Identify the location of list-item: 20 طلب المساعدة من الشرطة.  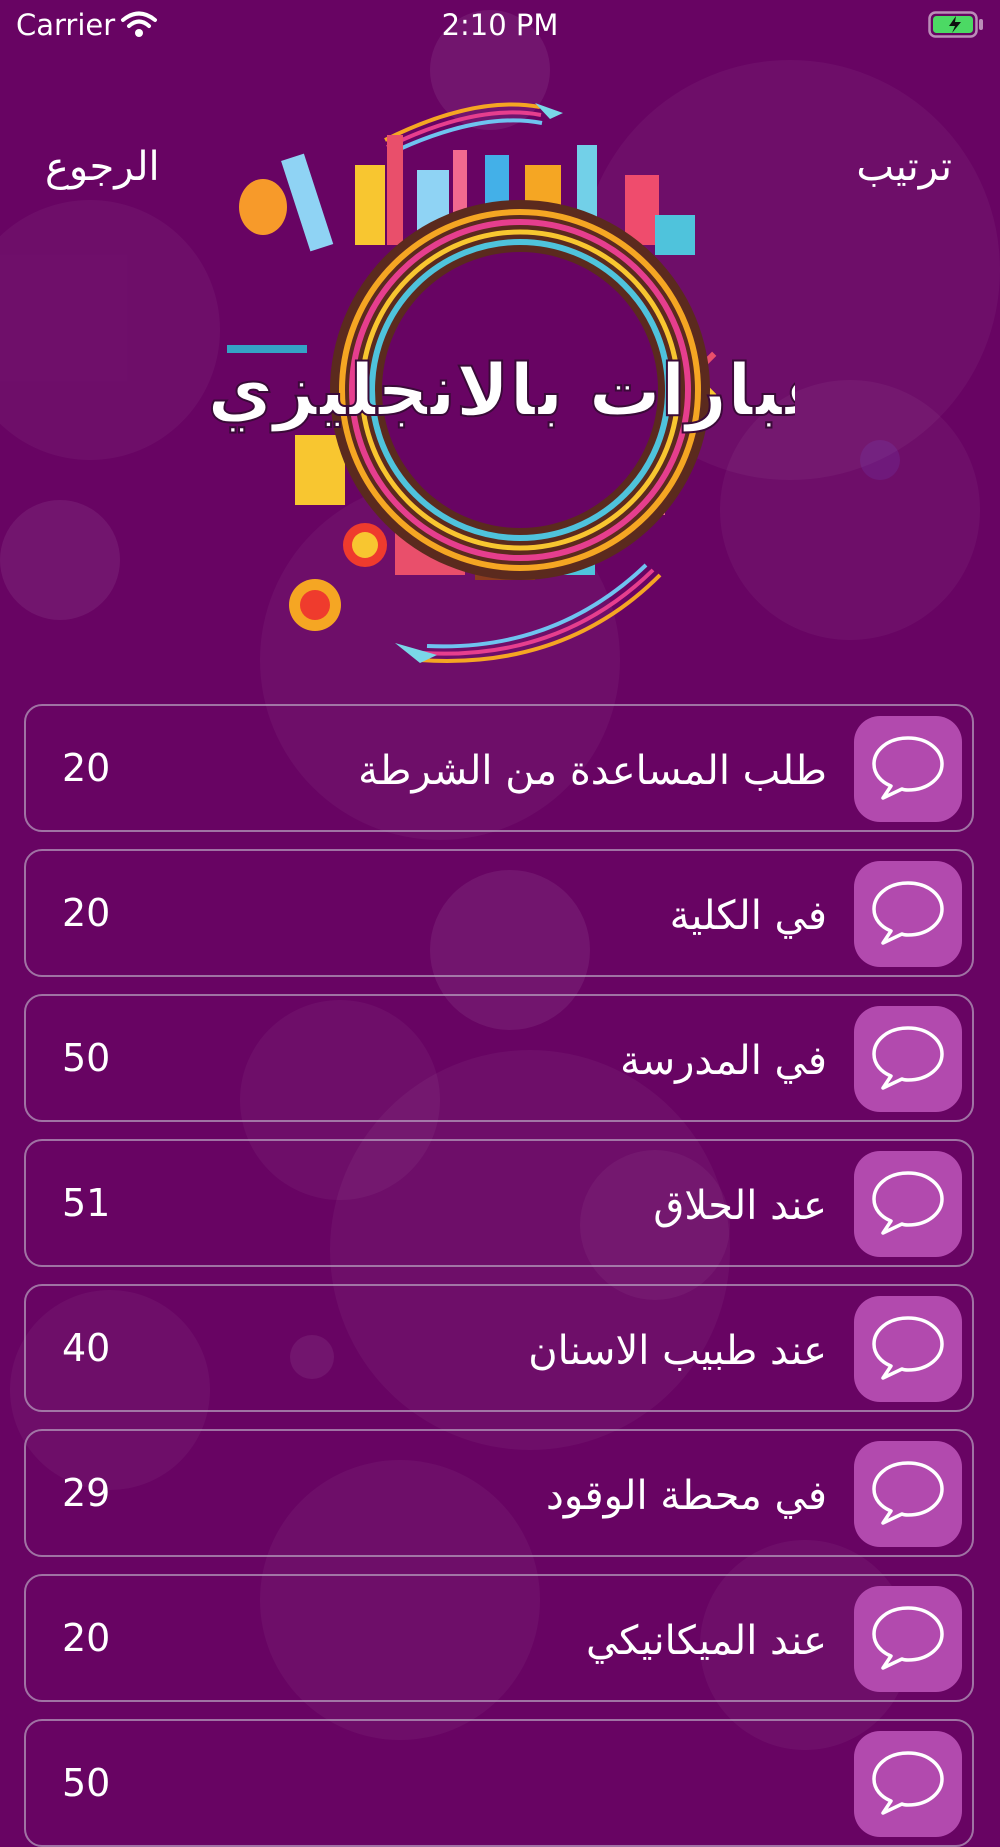
(499, 768).